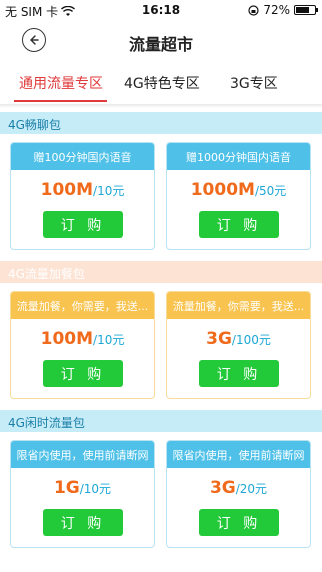  I want to click on section-title: 4G闲时流量包, so click(161, 421).